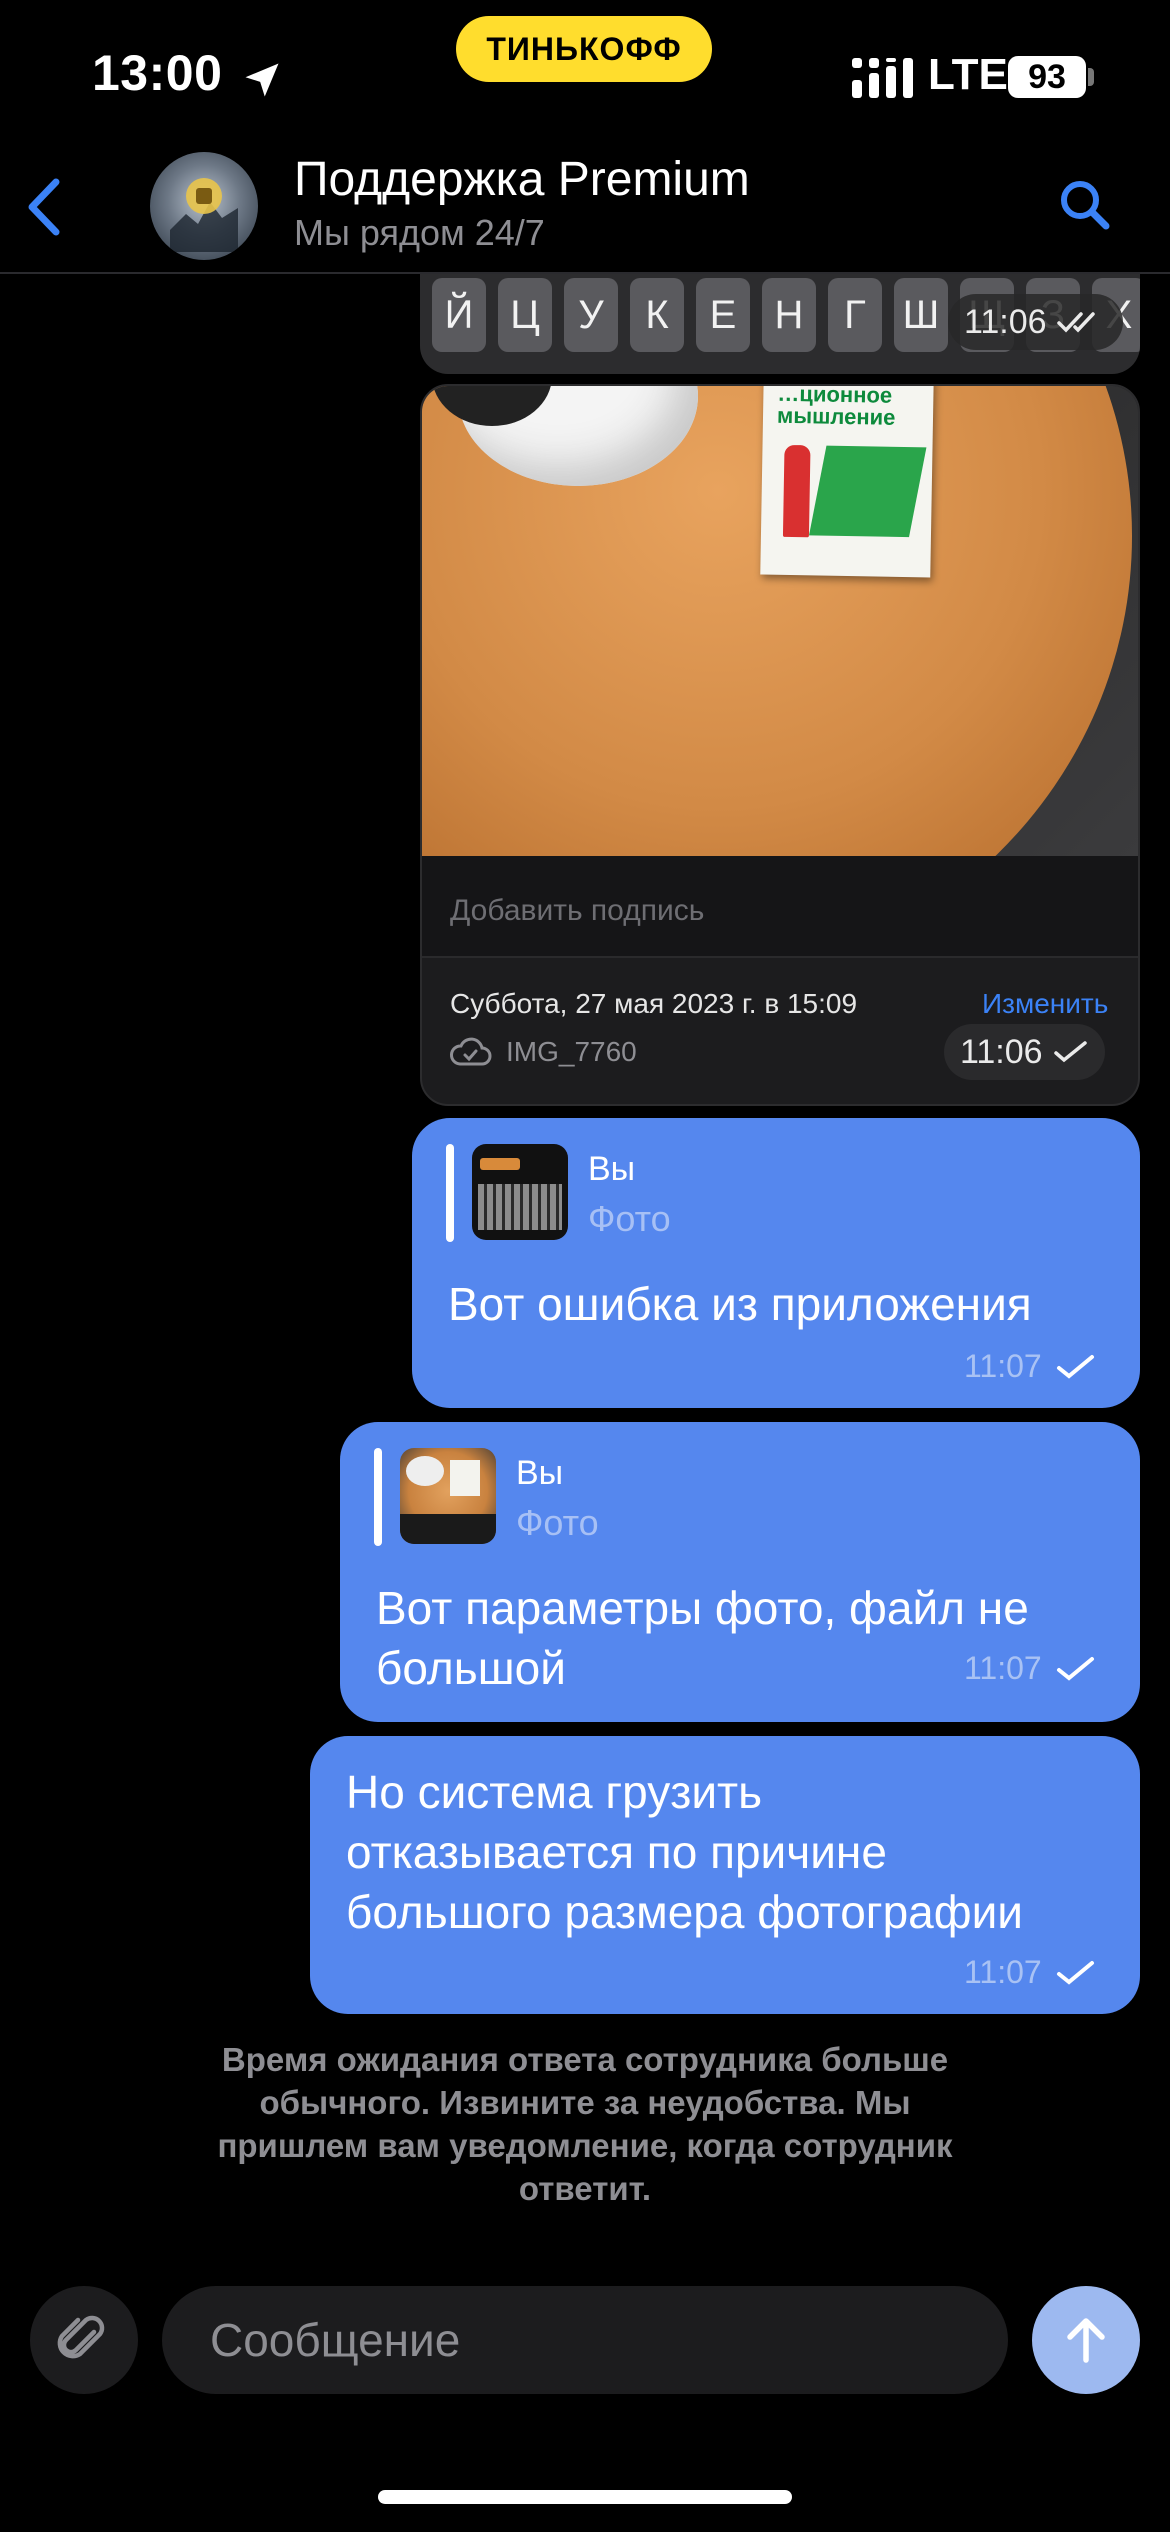 This screenshot has height=2532, width=1170. I want to click on back-chevron-icon, so click(45, 207).